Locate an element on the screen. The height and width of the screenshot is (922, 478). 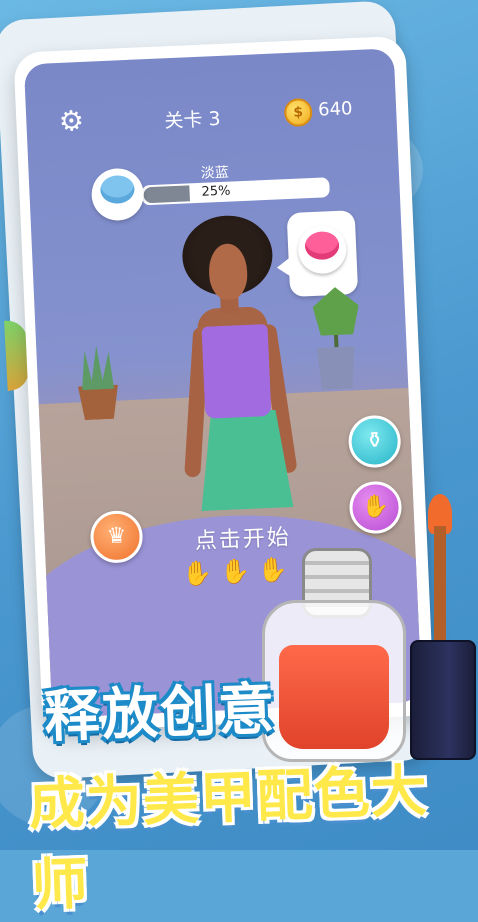
level-label: 关卡 3 is located at coordinates (193, 120).